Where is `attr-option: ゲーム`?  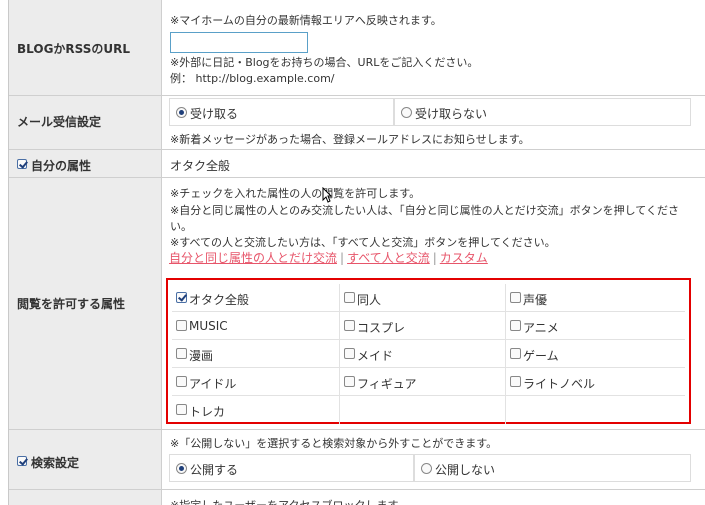 attr-option: ゲーム is located at coordinates (595, 354).